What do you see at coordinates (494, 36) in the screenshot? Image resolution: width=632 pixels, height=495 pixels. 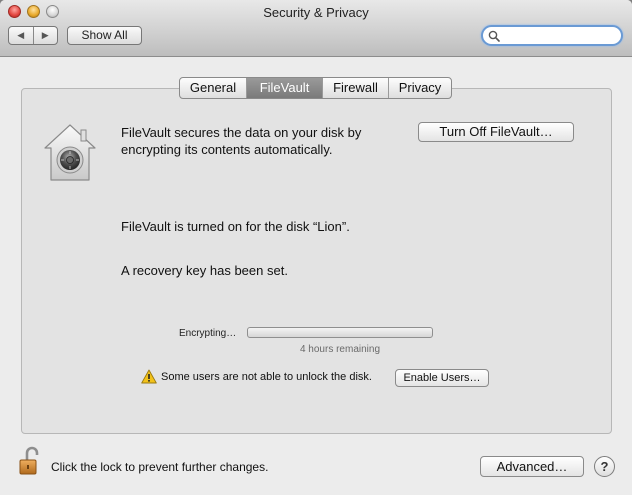 I see `search-icon` at bounding box center [494, 36].